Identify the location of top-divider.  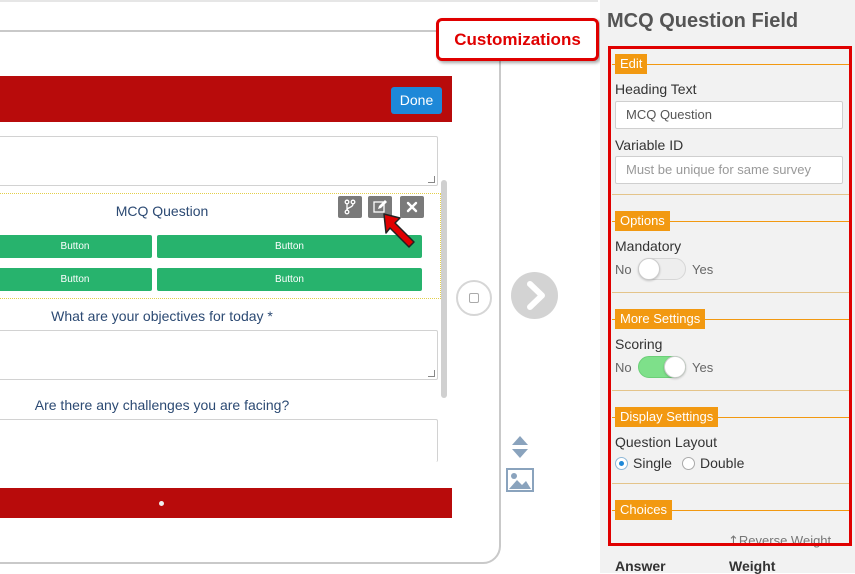
(299, 1).